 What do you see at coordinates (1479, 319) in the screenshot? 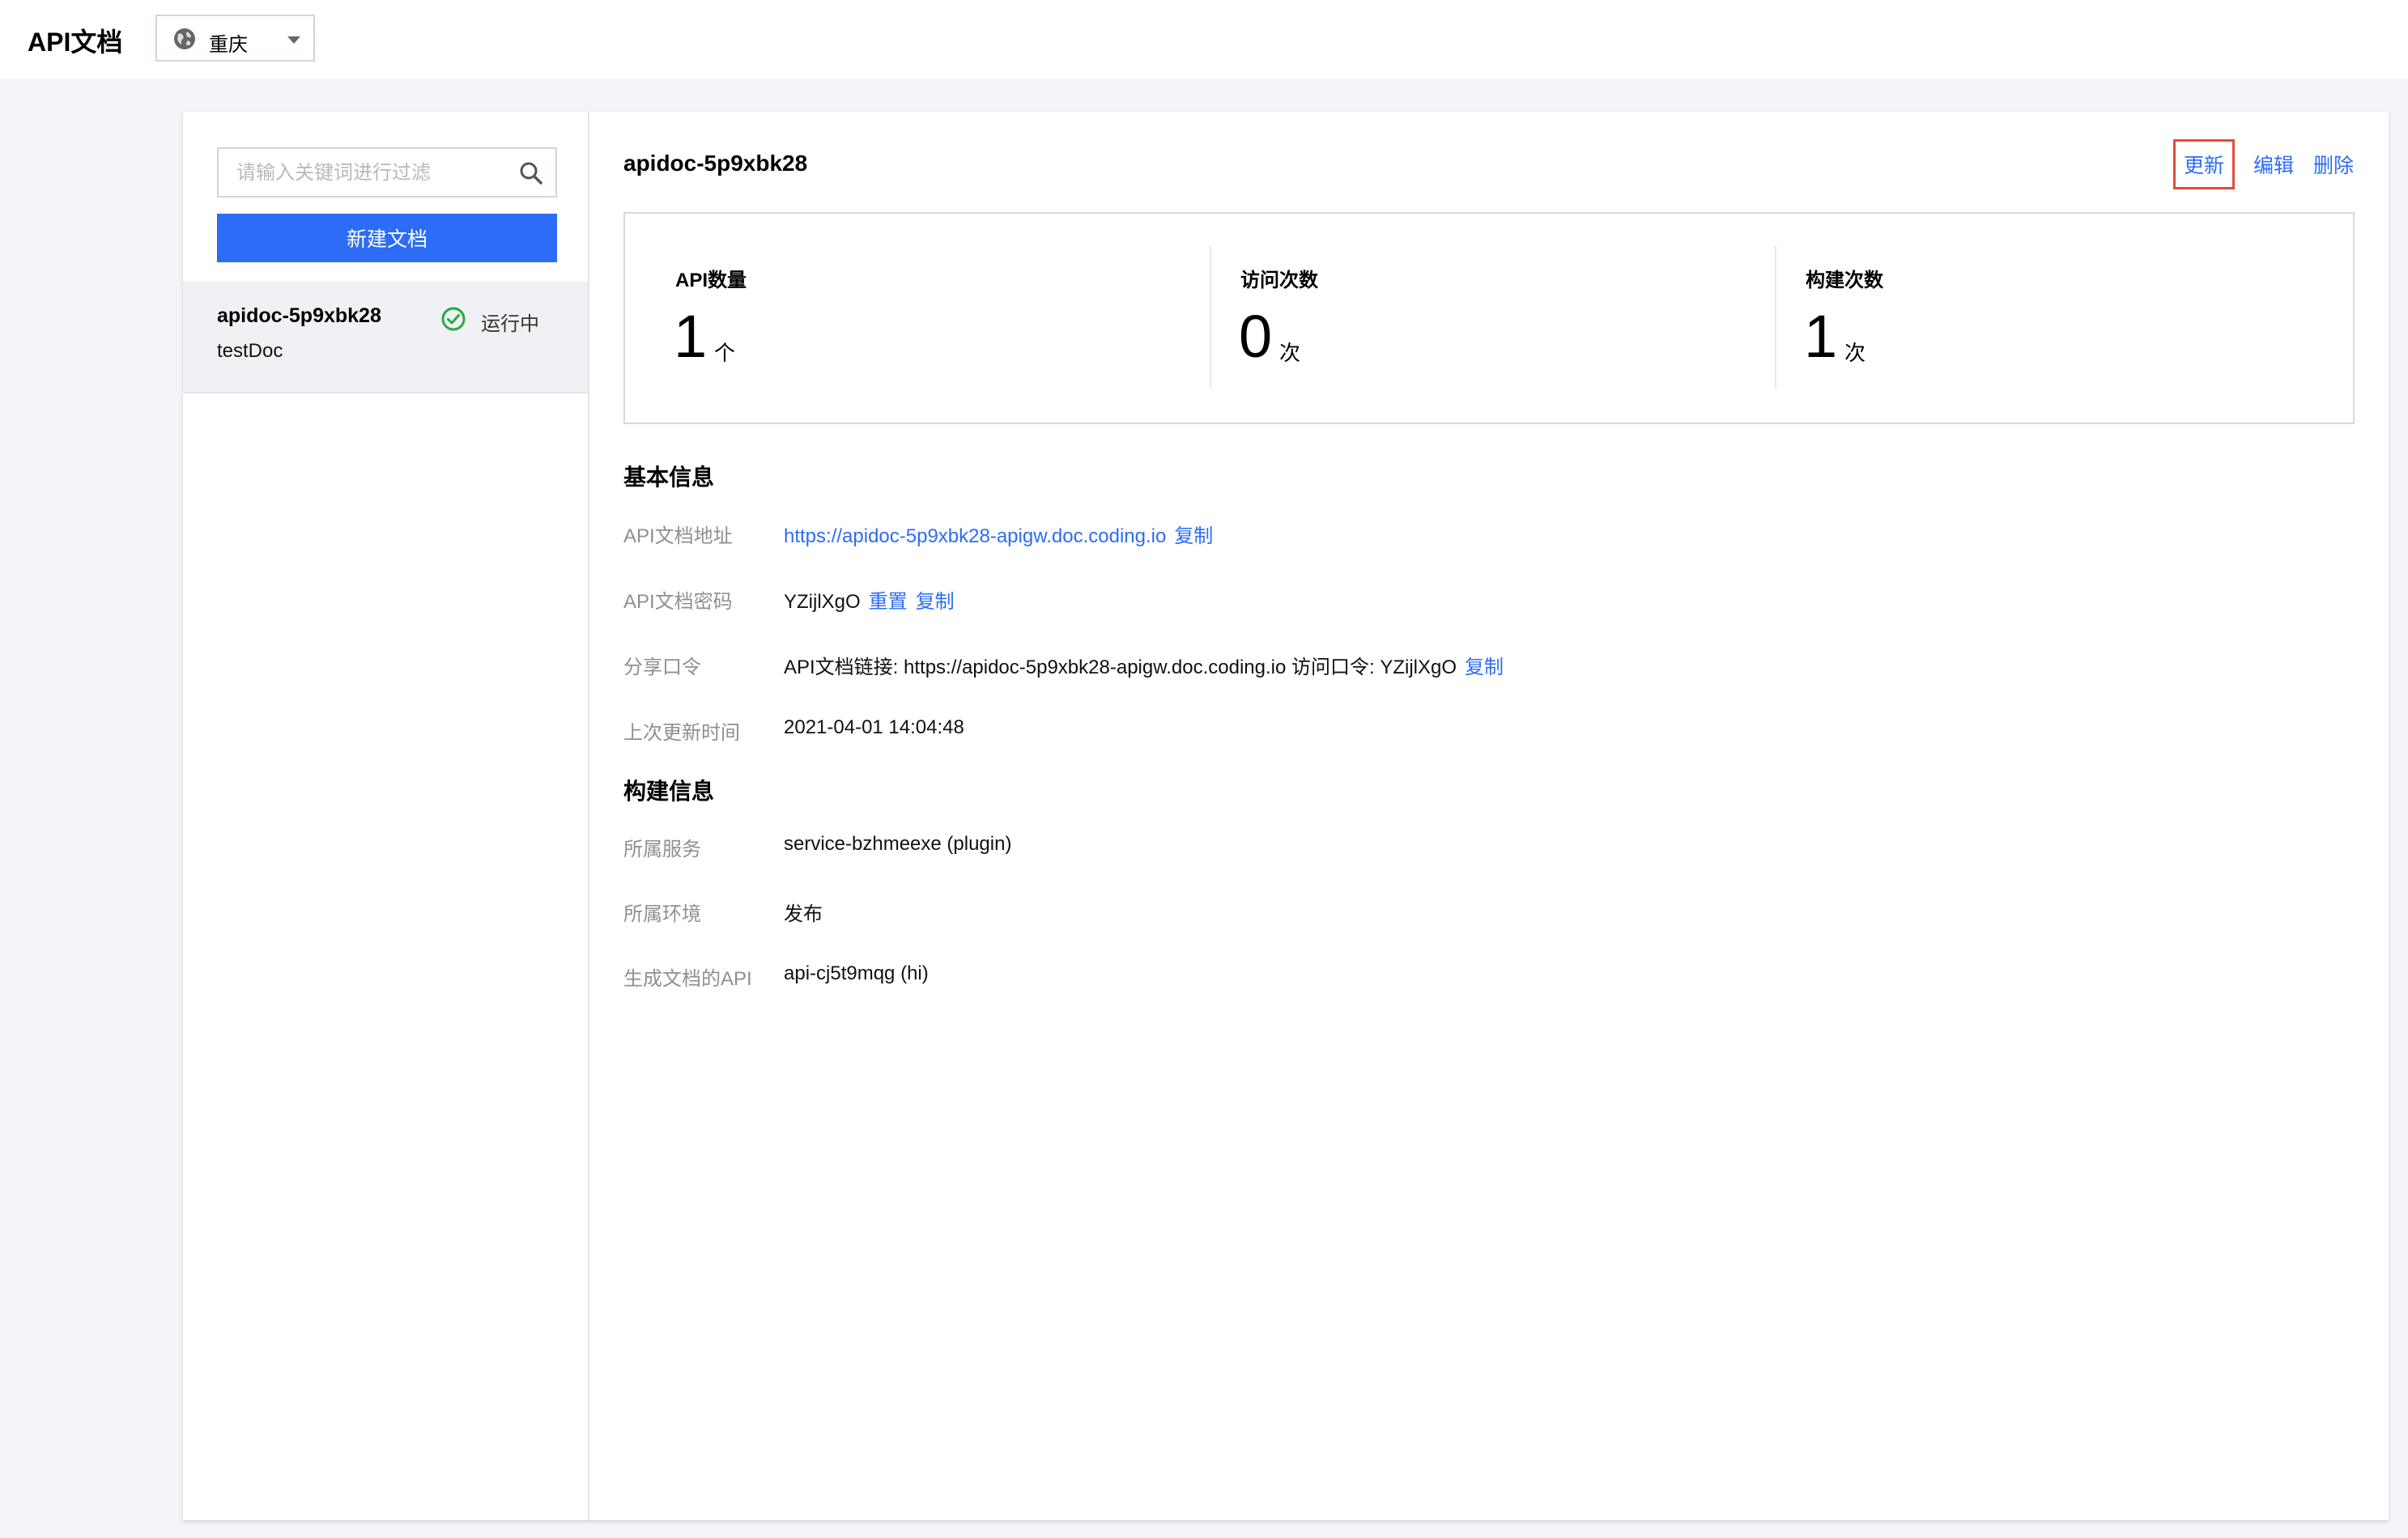
I see `stat-visit-count: 访问次数 0 次` at bounding box center [1479, 319].